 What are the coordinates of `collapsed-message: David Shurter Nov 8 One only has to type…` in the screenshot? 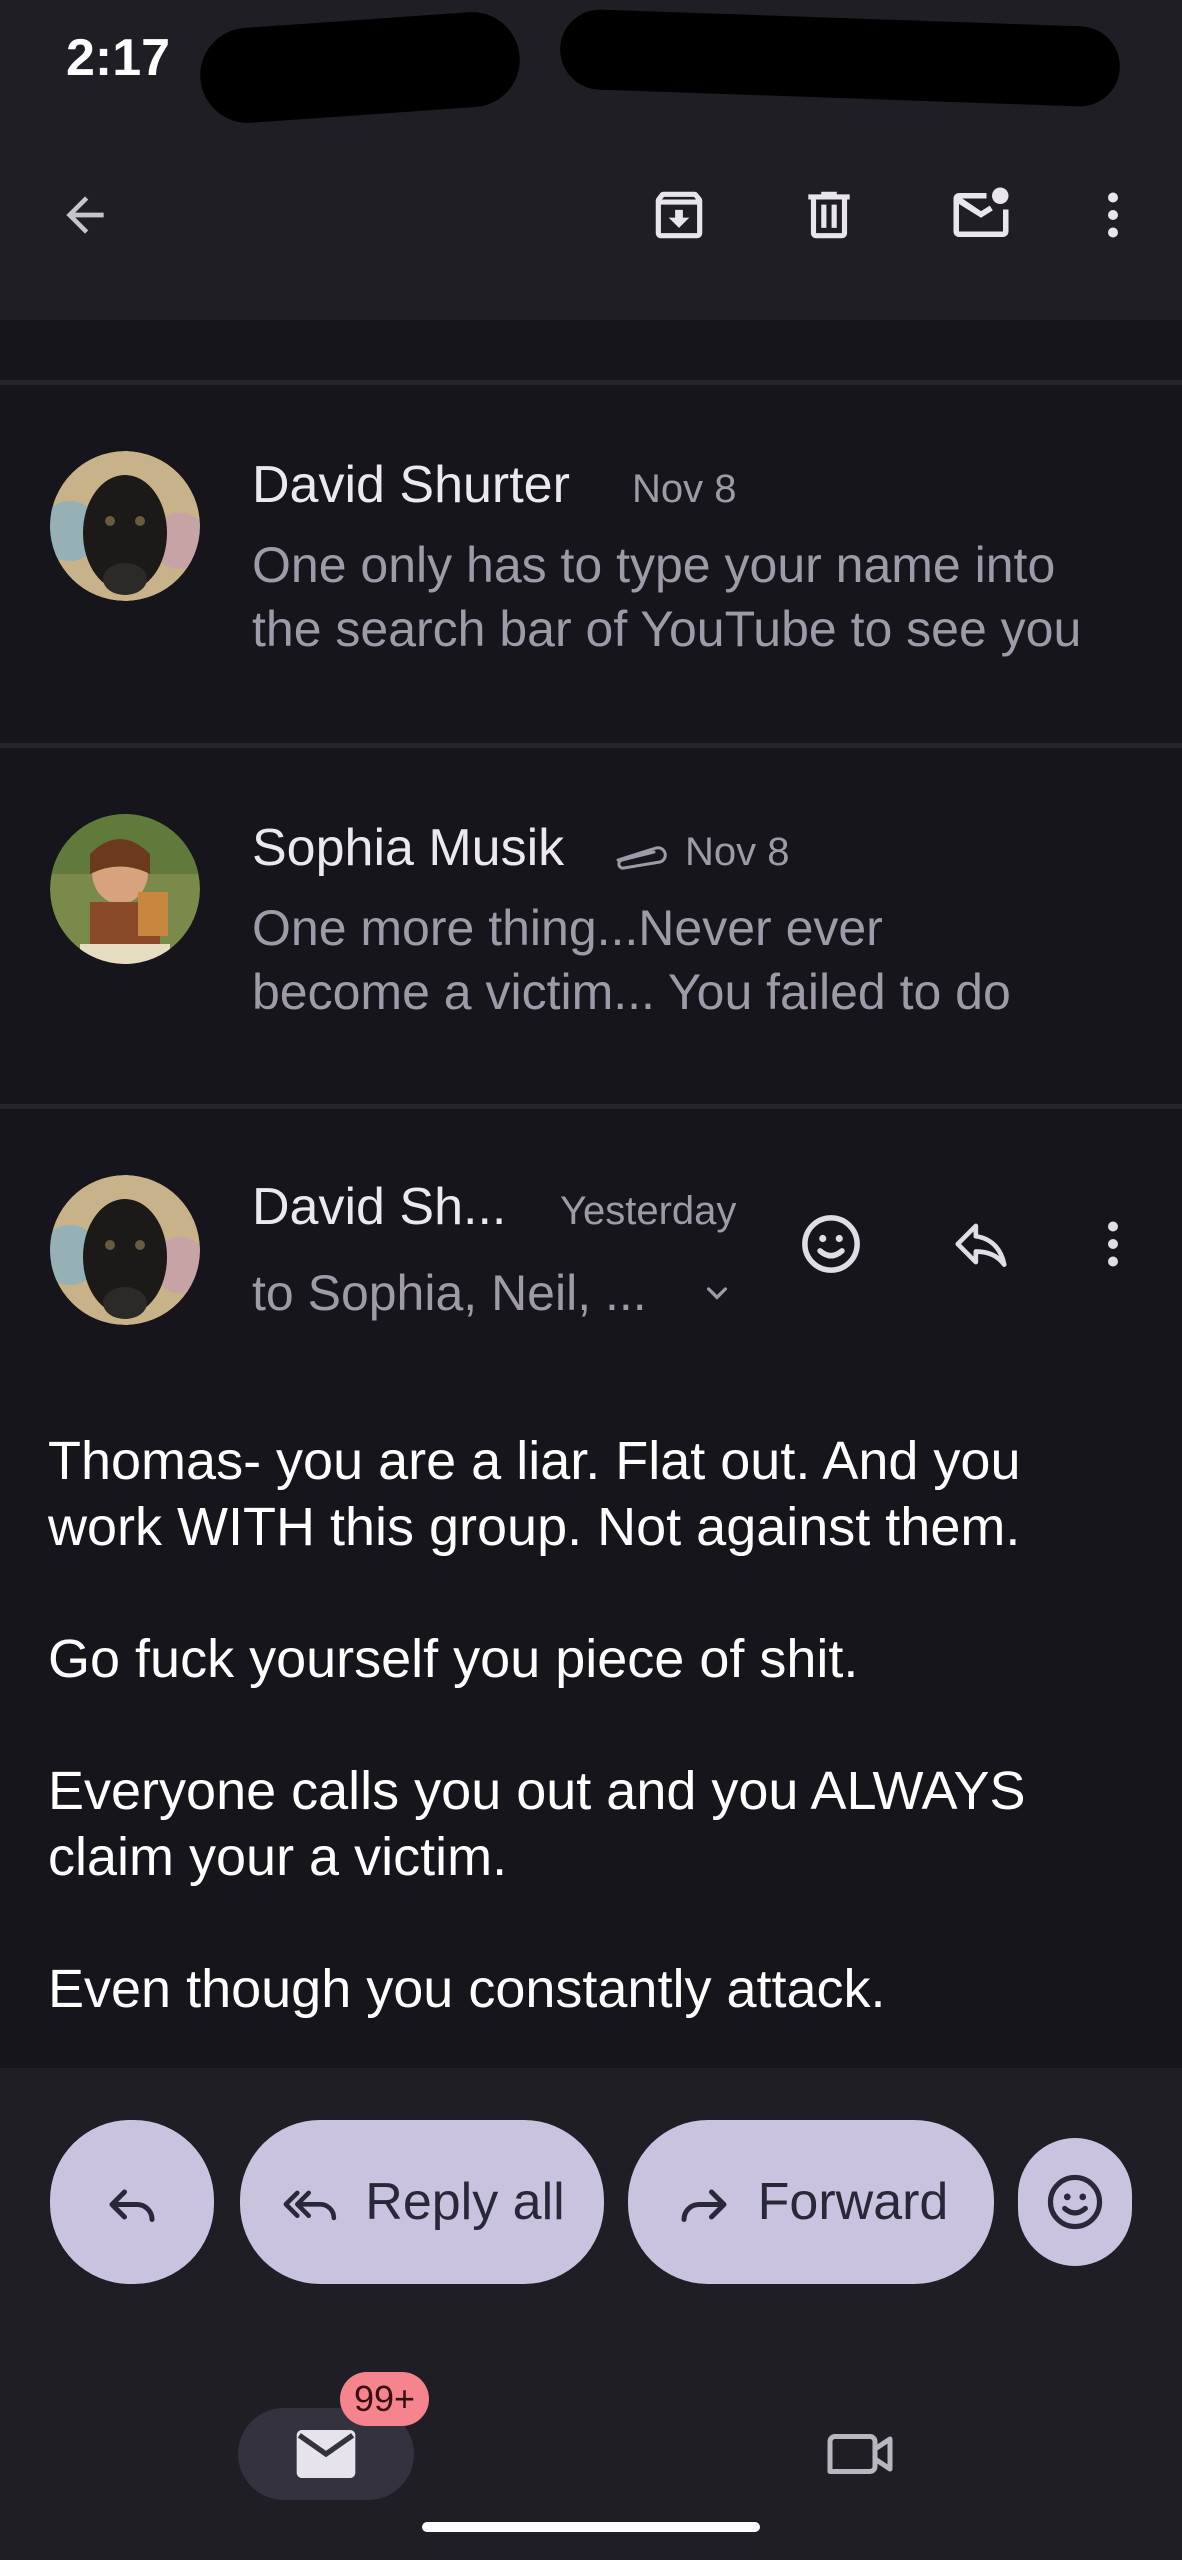 It's located at (591, 565).